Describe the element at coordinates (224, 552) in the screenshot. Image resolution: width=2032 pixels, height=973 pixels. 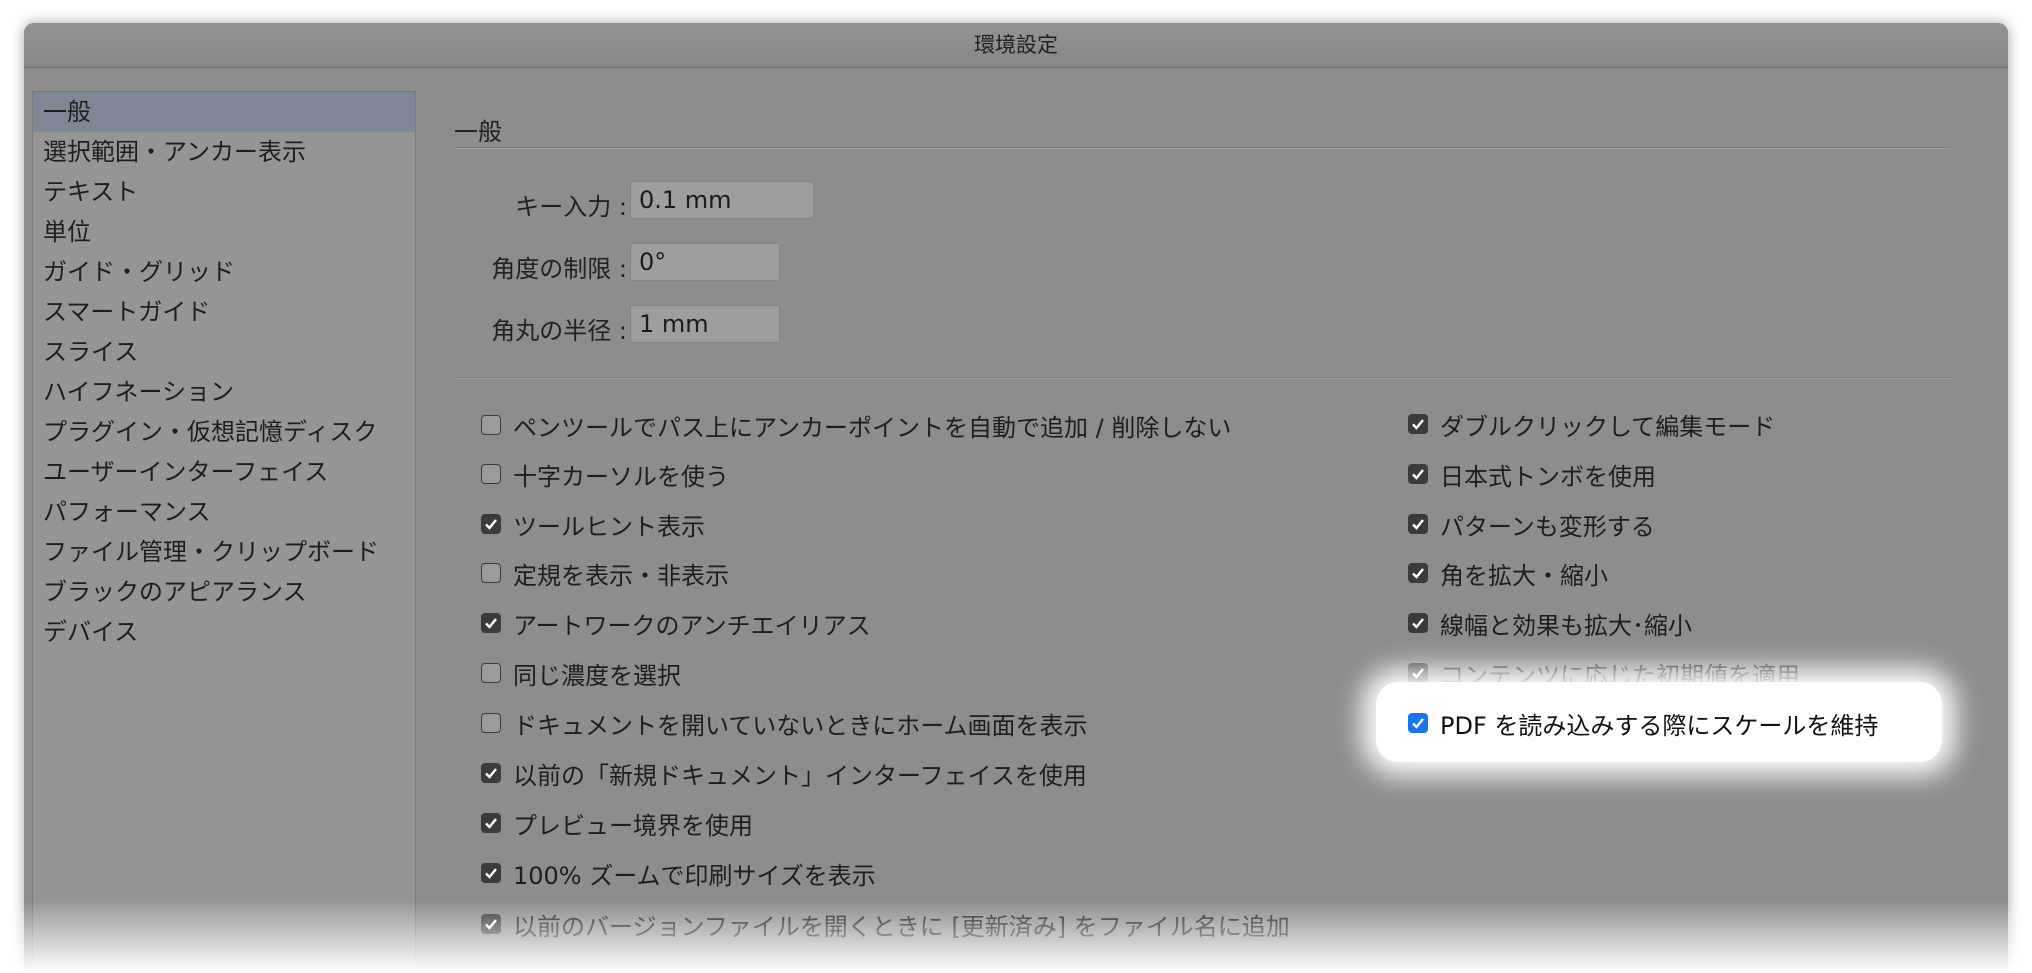
I see `sidebar-item-file-handling: ファイル管理・クリップボード` at that location.